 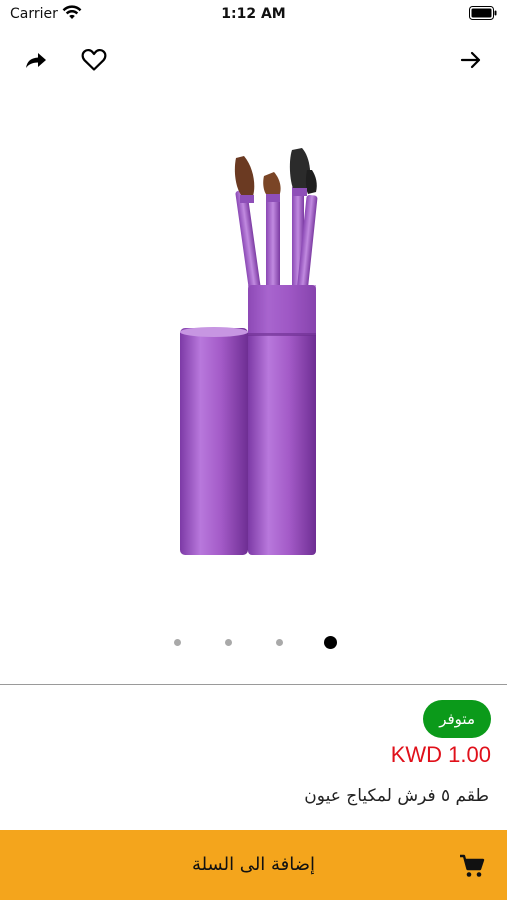 I want to click on product-price: KWD 1.00, so click(x=440, y=754).